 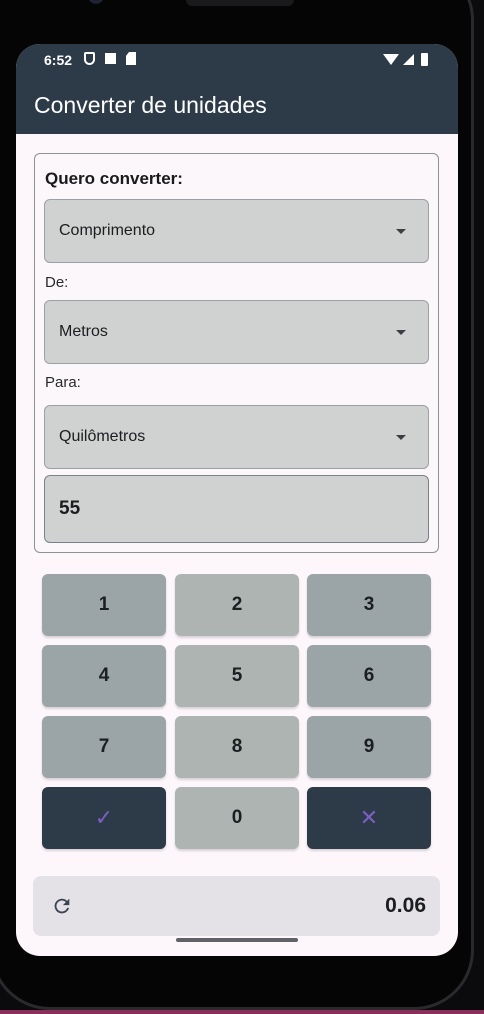 What do you see at coordinates (62, 906) in the screenshot?
I see `refresh-icon` at bounding box center [62, 906].